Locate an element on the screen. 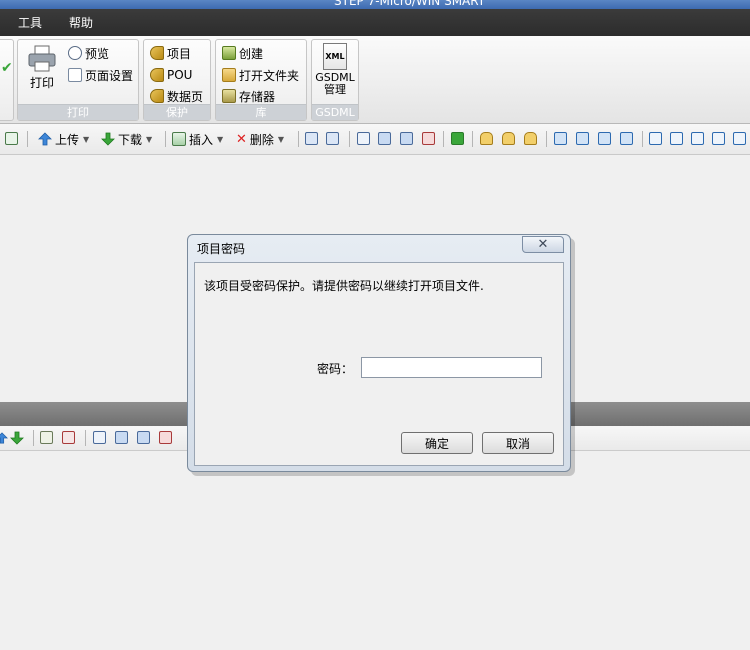 Image resolution: width=750 pixels, height=650 pixels. new-page-icon is located at coordinates (46, 437).